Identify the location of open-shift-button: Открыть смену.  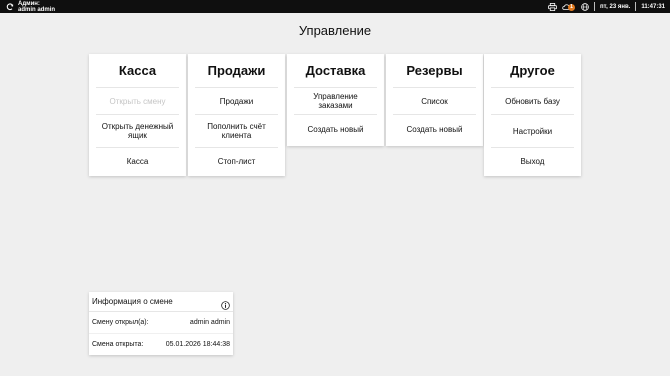
(137, 100).